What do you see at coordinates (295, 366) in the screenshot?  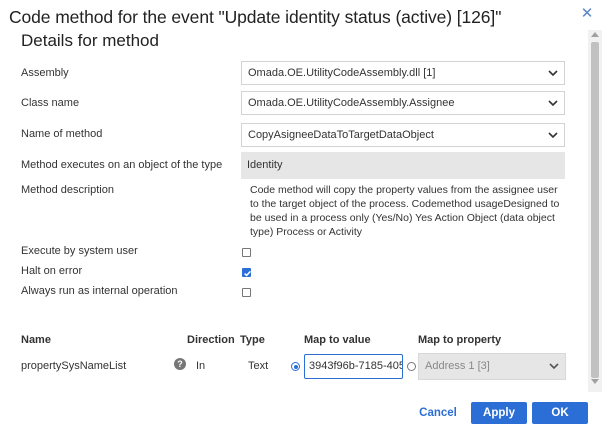 I see `map-to-value-radio` at bounding box center [295, 366].